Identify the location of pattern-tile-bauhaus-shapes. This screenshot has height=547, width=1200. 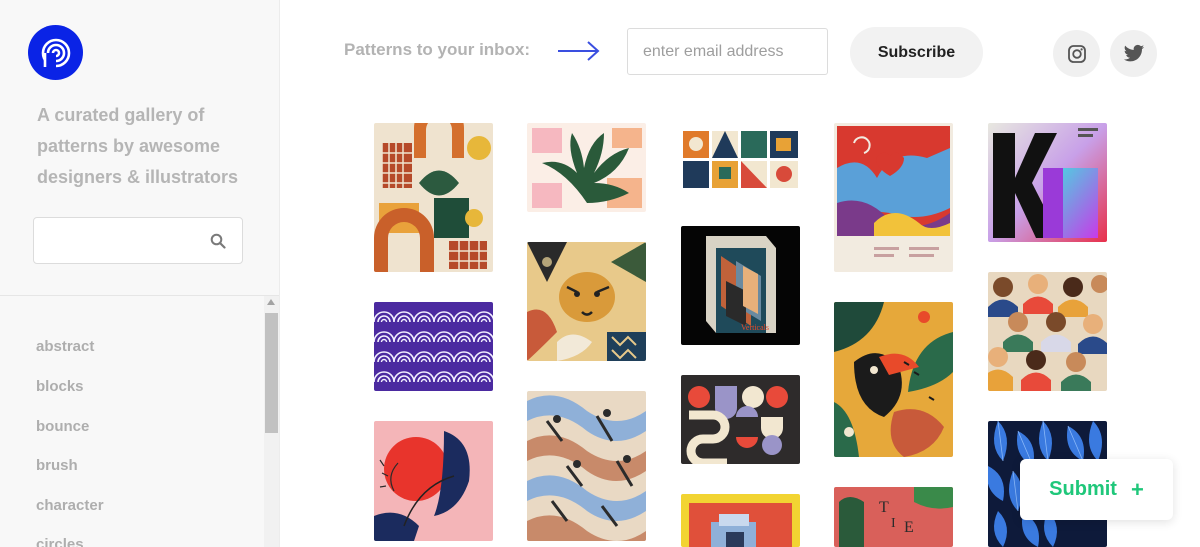
(740, 419).